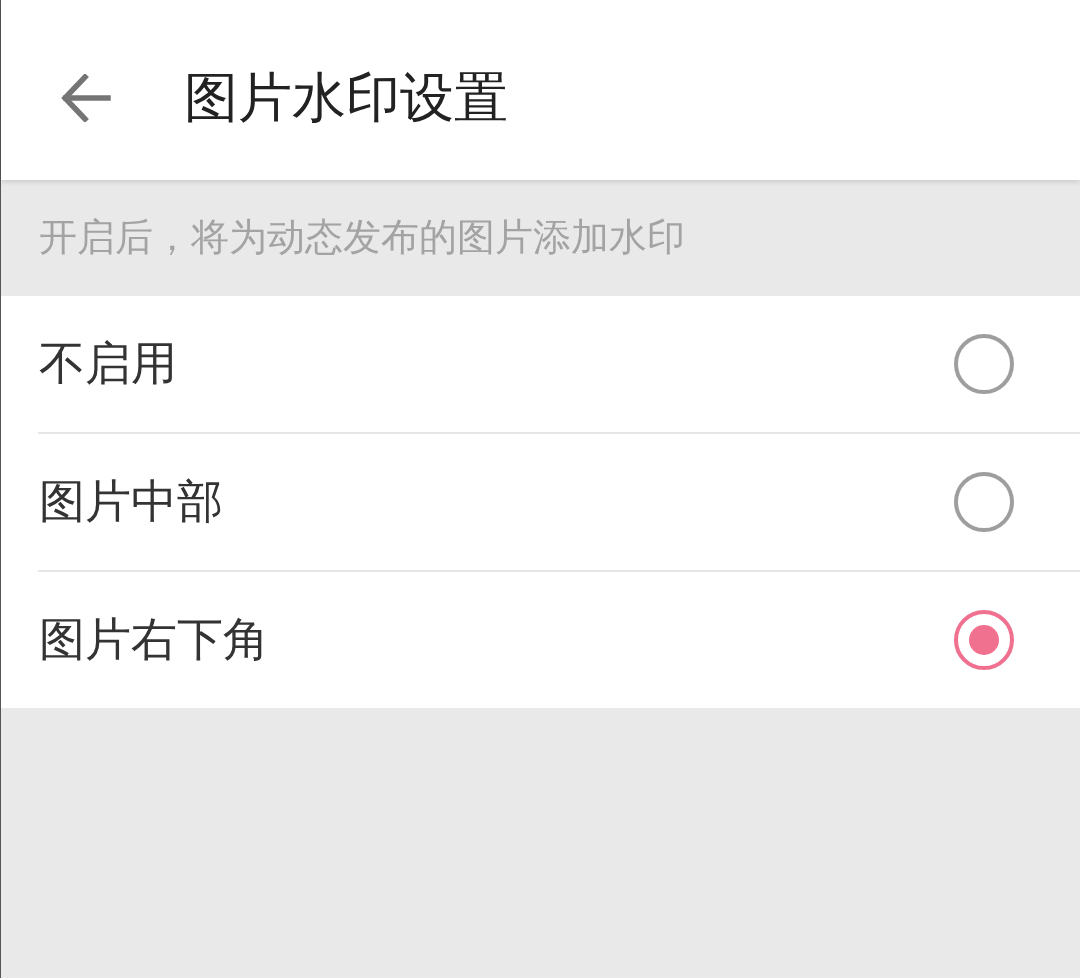  Describe the element at coordinates (108, 364) in the screenshot. I see `option-label: 不启用` at that location.